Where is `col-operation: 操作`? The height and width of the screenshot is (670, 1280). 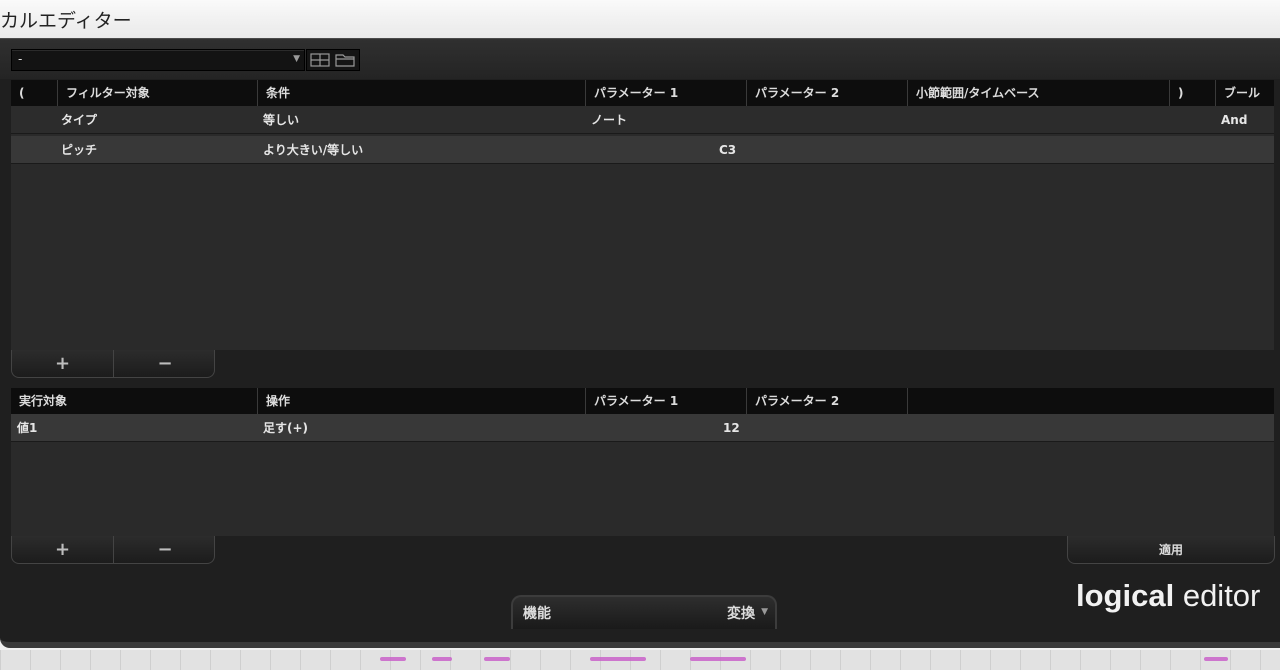
col-operation: 操作 is located at coordinates (421, 401).